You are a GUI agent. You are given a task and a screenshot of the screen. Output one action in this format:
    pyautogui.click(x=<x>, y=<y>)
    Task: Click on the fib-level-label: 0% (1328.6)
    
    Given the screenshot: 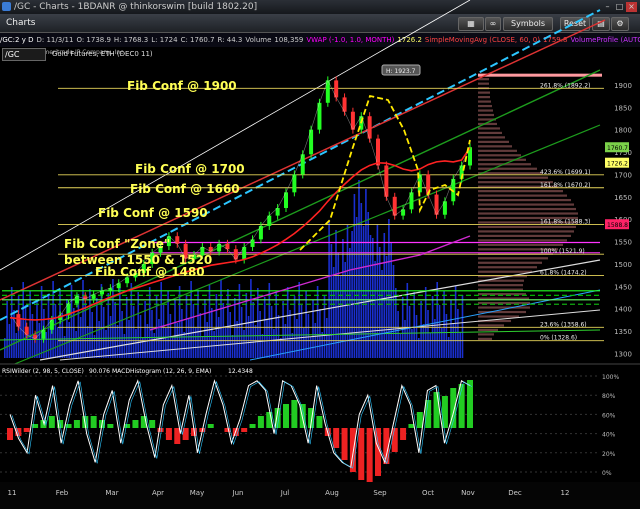 What is the action you would take?
    pyautogui.click(x=558, y=338)
    